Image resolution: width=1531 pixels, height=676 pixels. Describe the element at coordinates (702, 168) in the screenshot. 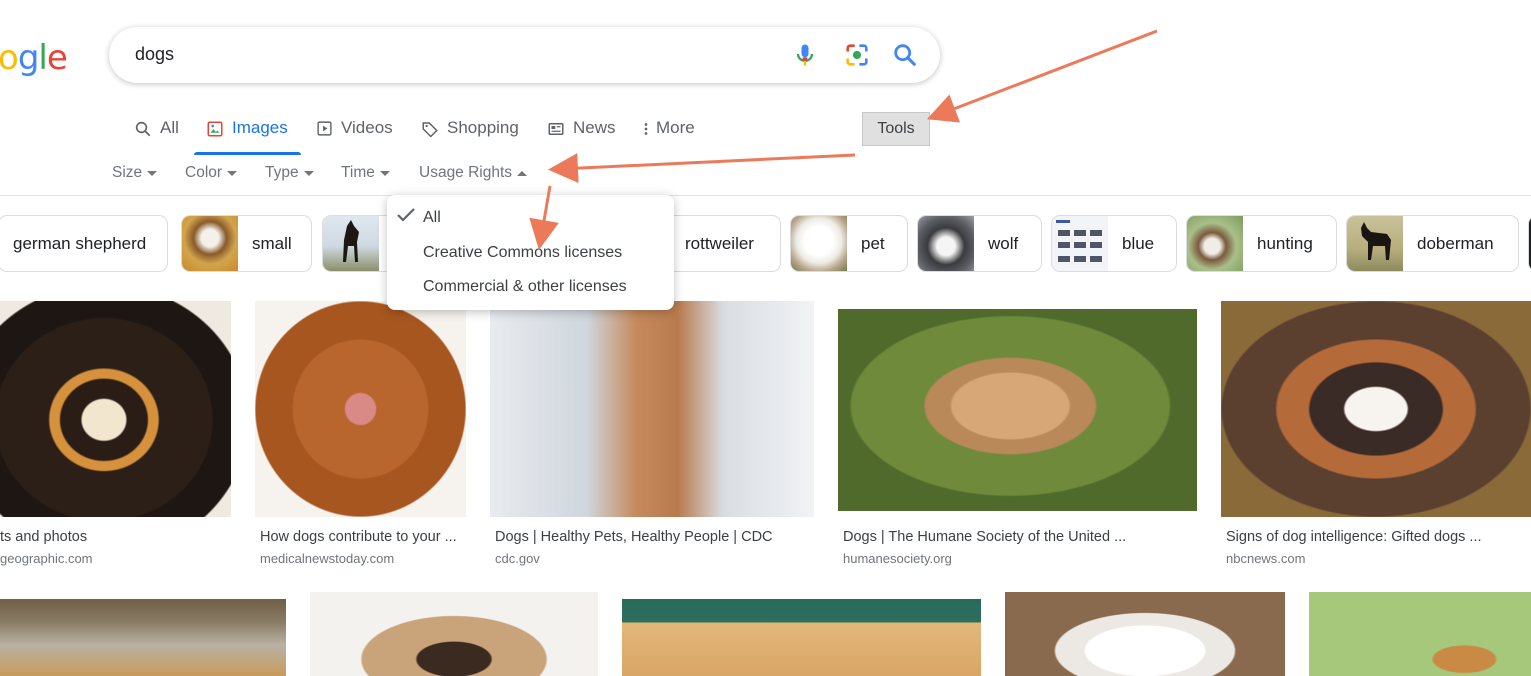

I see `arrow-to-usage-rights` at that location.